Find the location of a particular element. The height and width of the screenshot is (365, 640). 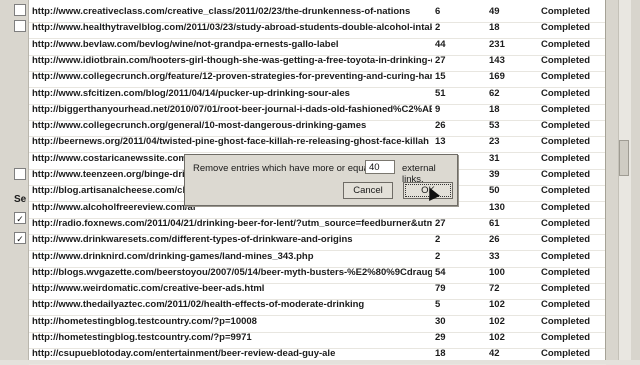

row-external-count: 42 is located at coordinates (494, 354).